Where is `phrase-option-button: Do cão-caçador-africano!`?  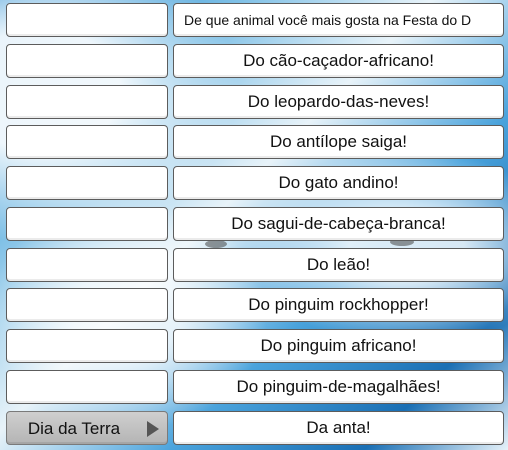 phrase-option-button: Do cão-caçador-africano! is located at coordinates (338, 61).